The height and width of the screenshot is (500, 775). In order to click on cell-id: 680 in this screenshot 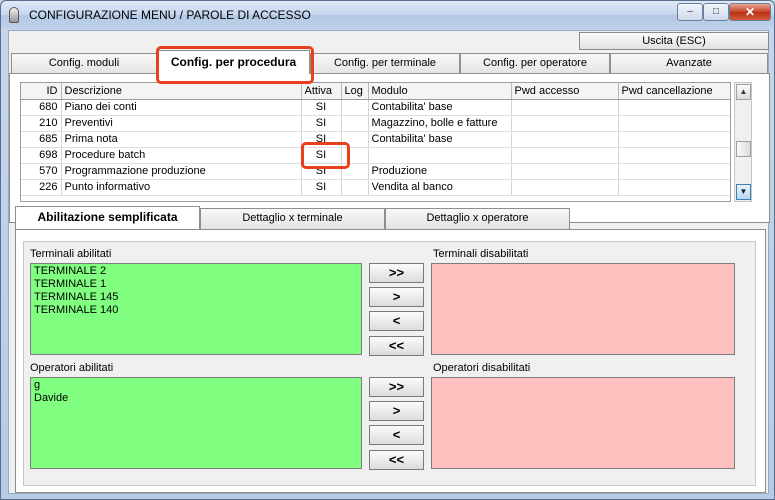, I will do `click(41, 107)`.